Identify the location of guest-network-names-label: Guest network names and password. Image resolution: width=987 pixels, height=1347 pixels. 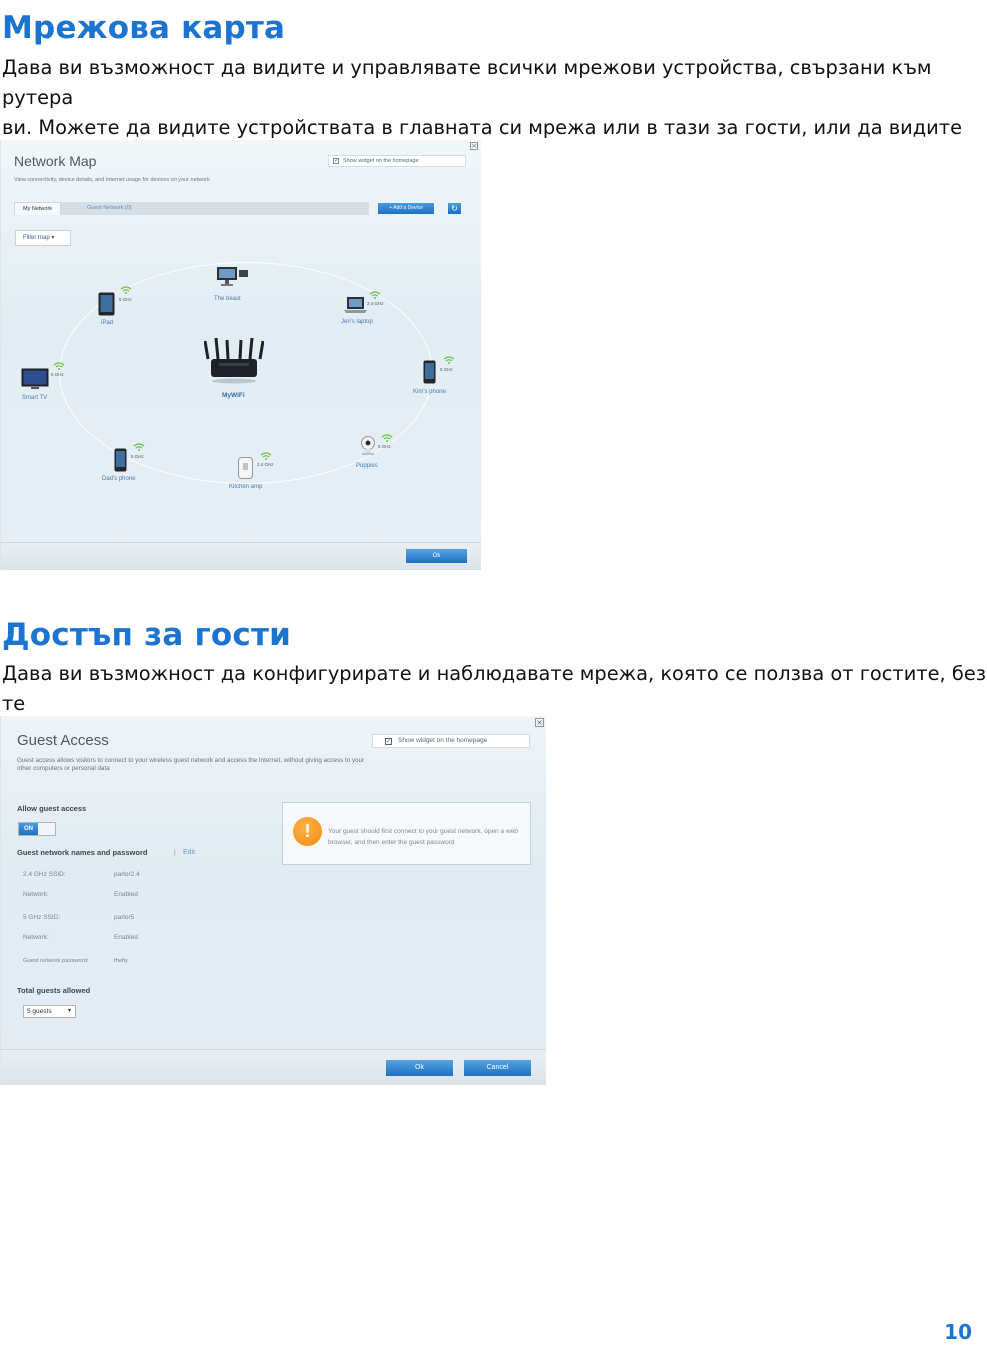
(82, 852).